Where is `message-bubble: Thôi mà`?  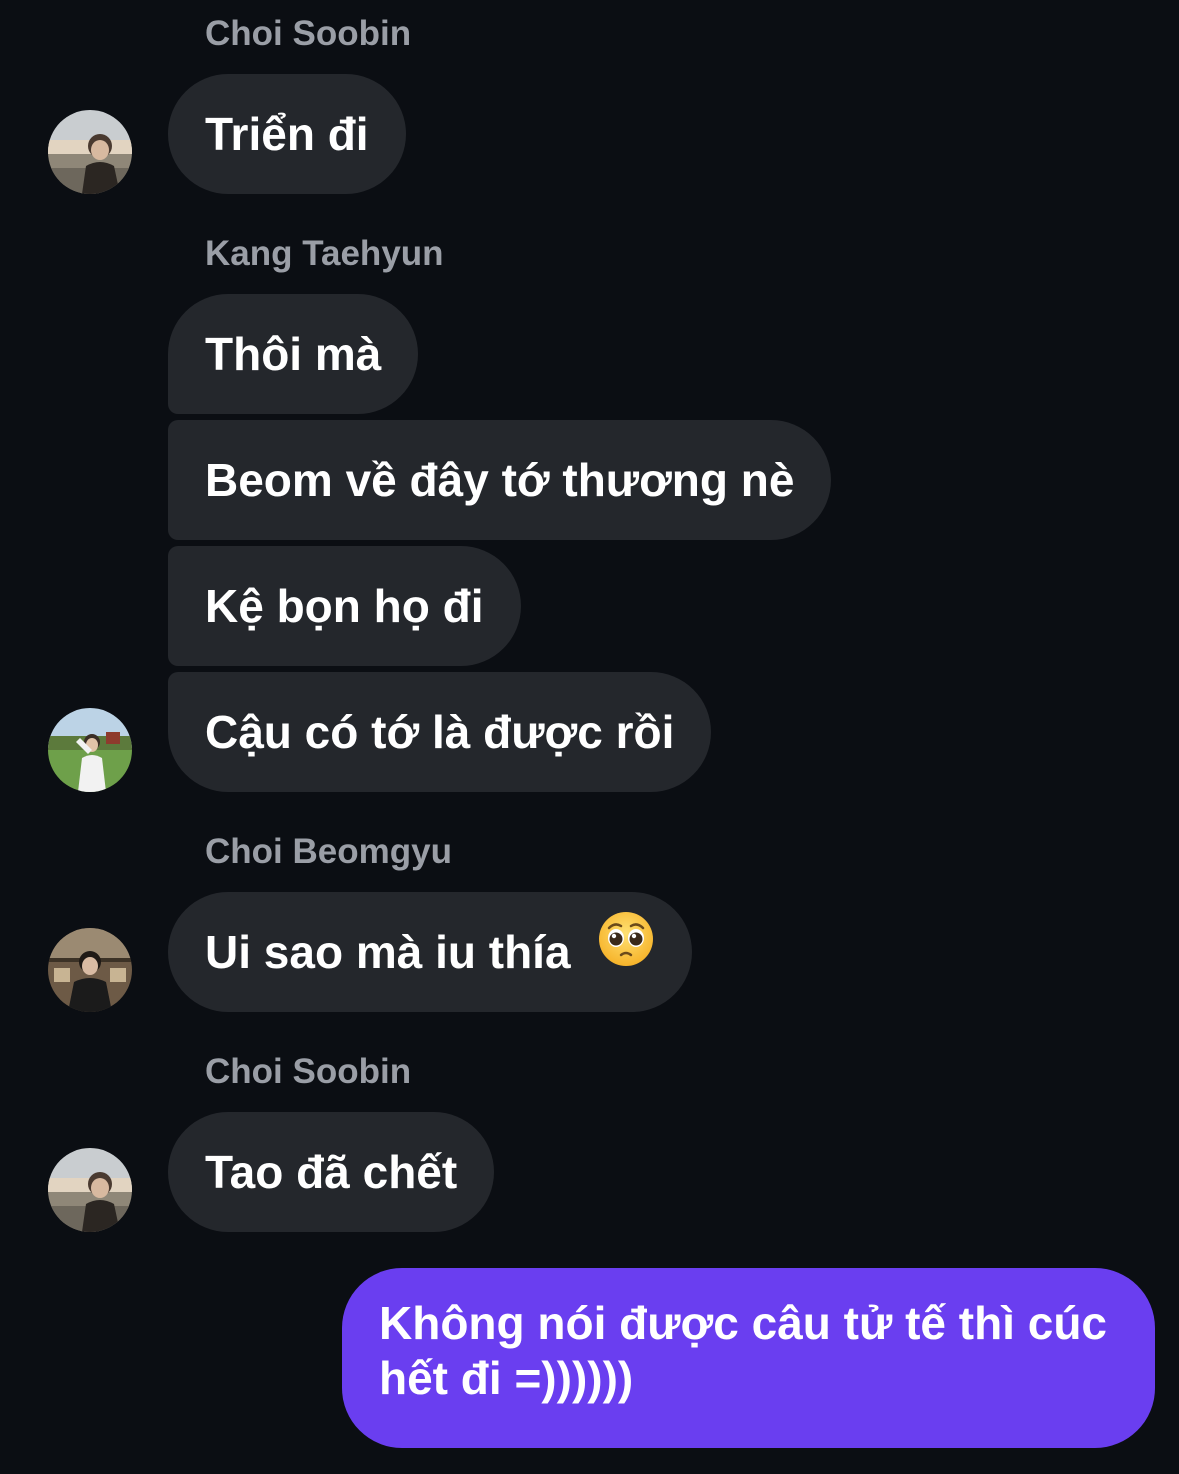
message-bubble: Thôi mà is located at coordinates (293, 354).